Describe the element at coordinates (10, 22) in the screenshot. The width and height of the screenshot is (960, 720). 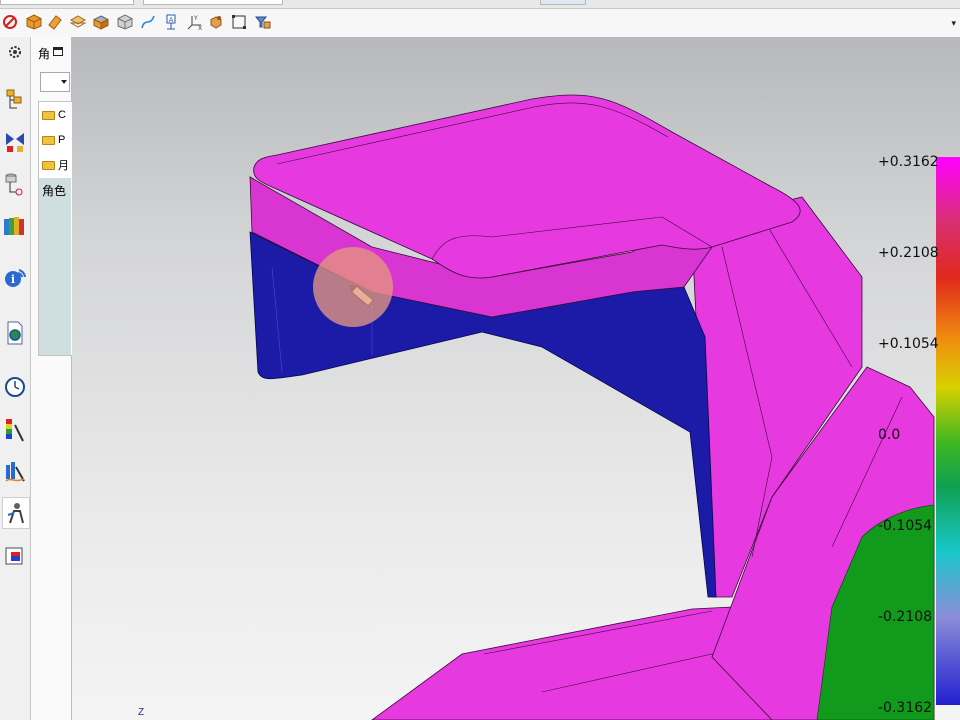
I see `forbid-icon` at that location.